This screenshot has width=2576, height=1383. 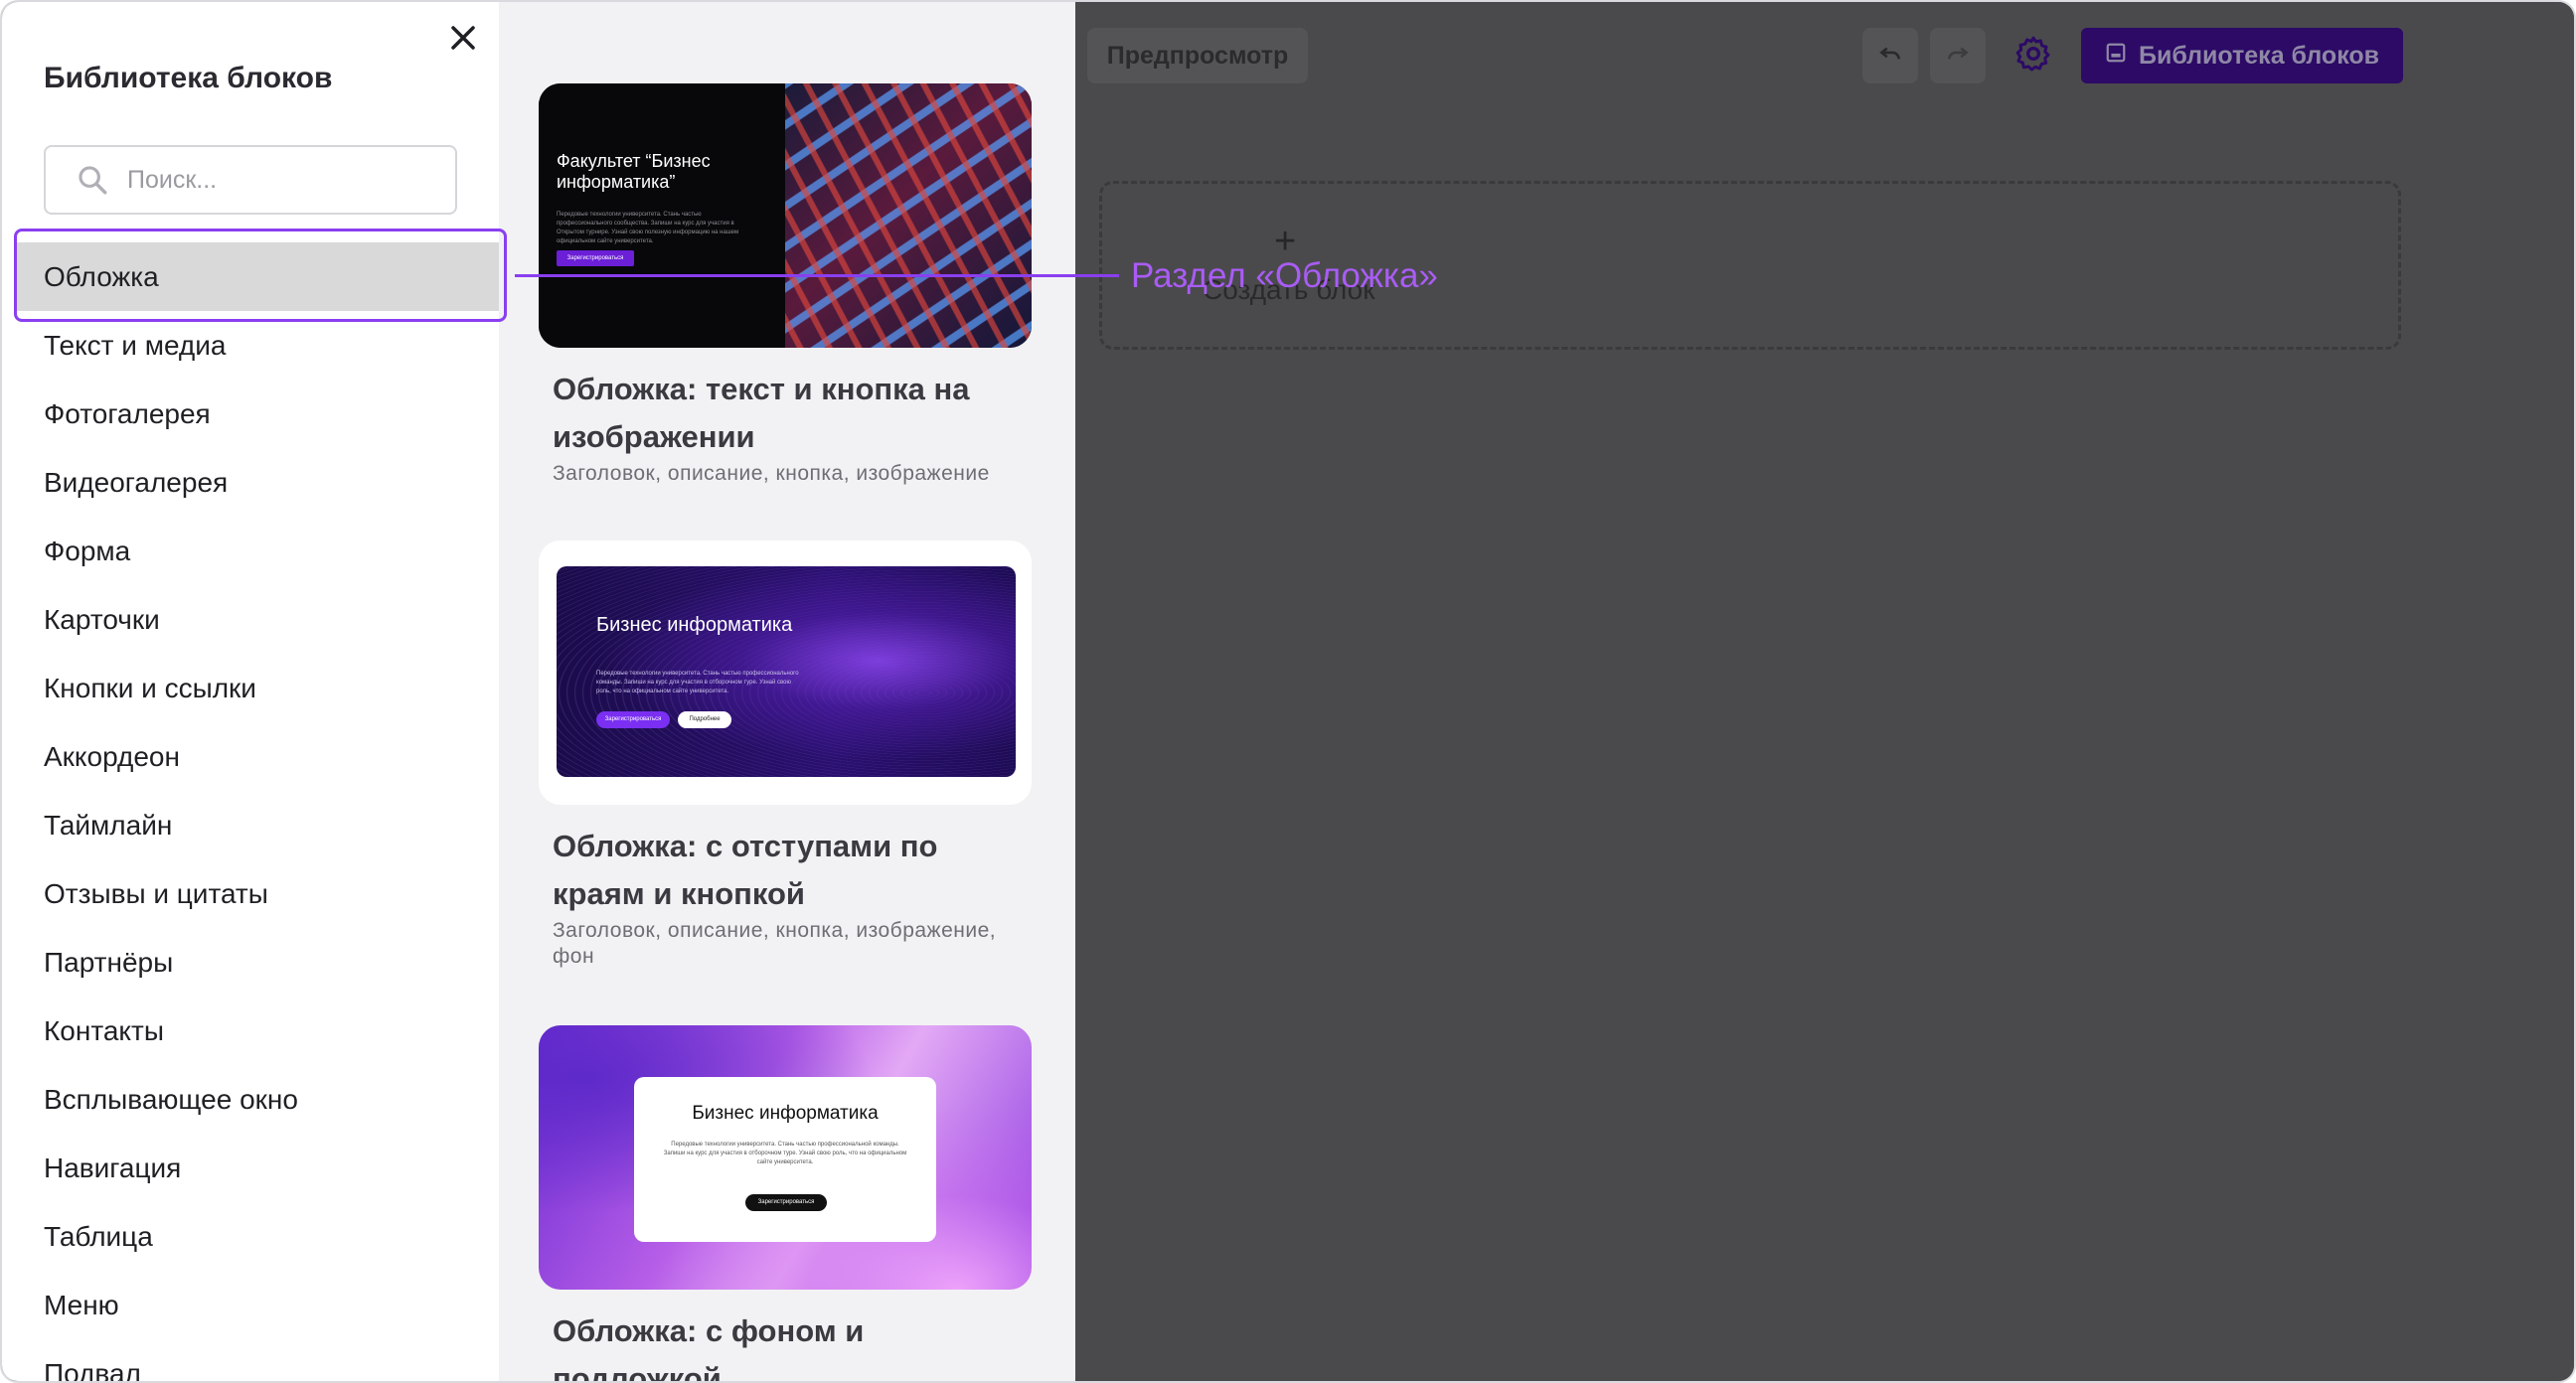 I want to click on sidebar-item-buttons-links: Кнопки и ссылки, so click(x=250, y=688).